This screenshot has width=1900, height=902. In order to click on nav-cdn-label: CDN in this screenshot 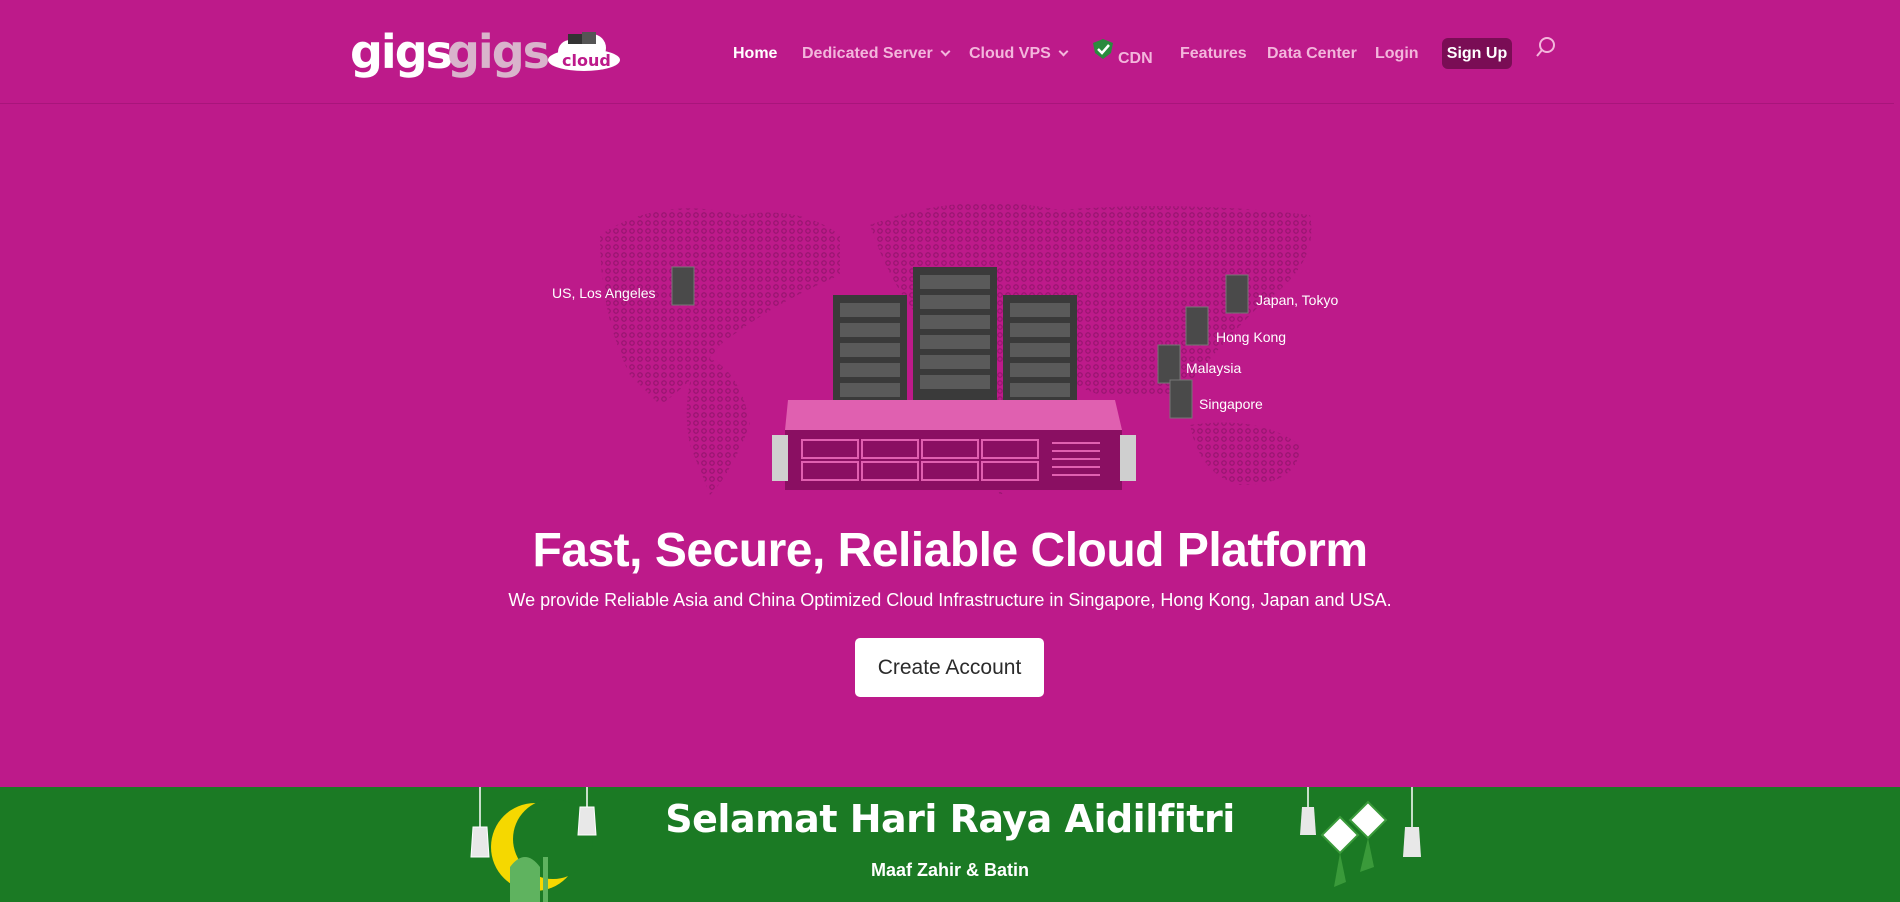, I will do `click(1135, 58)`.